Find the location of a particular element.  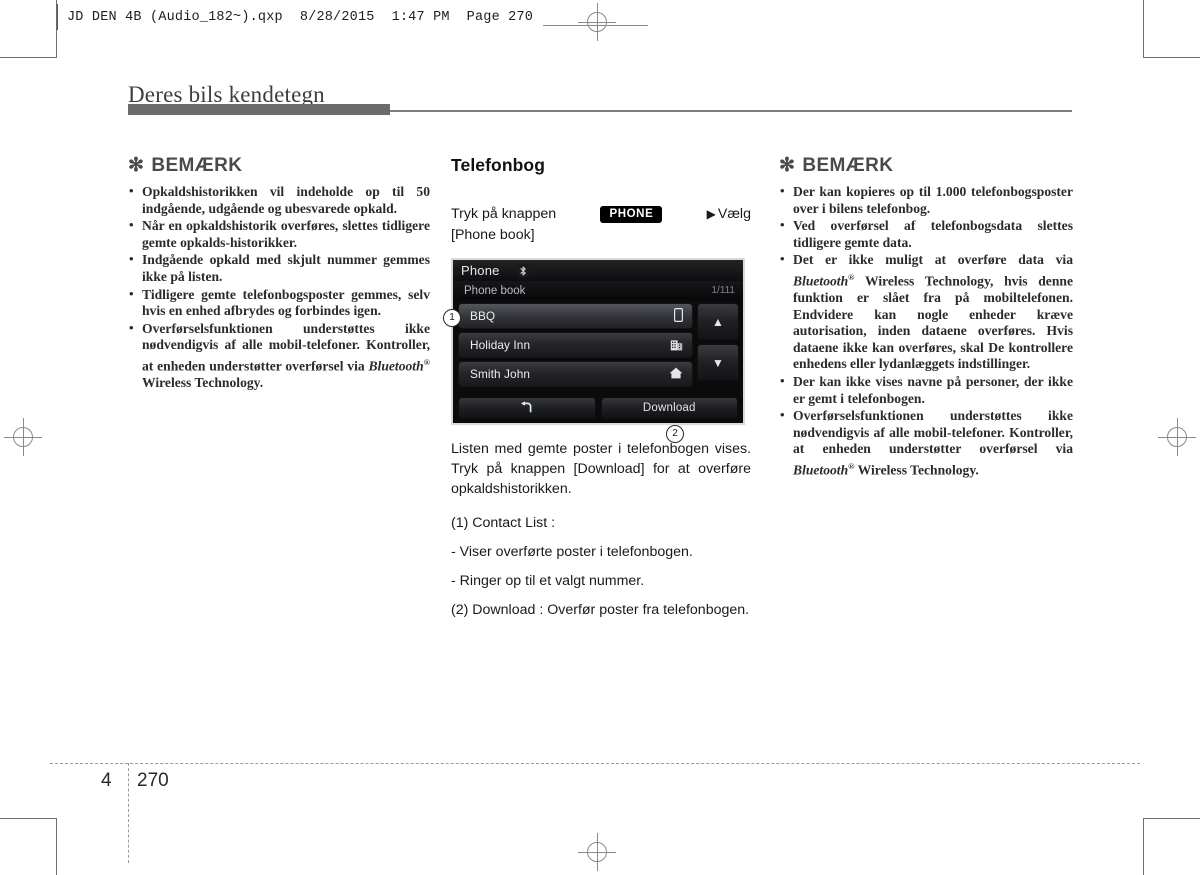

scroll-up-button: ▲ is located at coordinates (718, 321).